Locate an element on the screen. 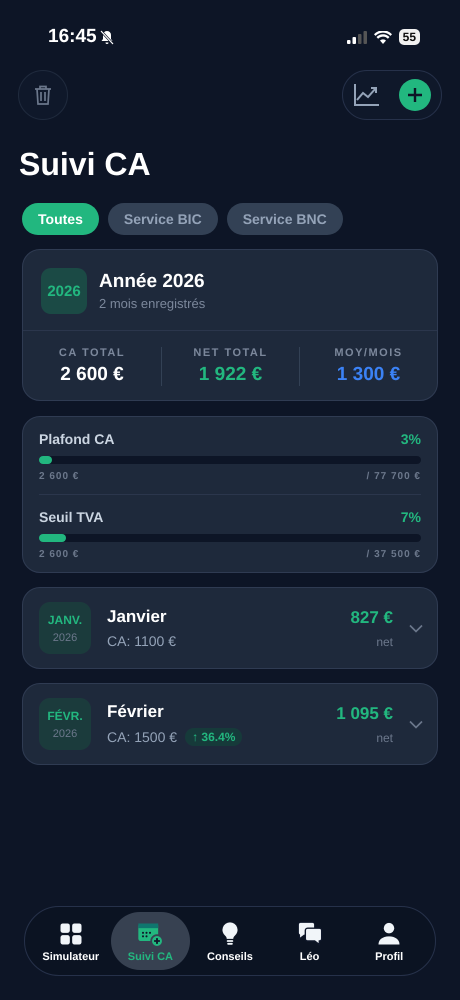 The image size is (460, 1000). limit-max: / 37 500 € is located at coordinates (393, 554).